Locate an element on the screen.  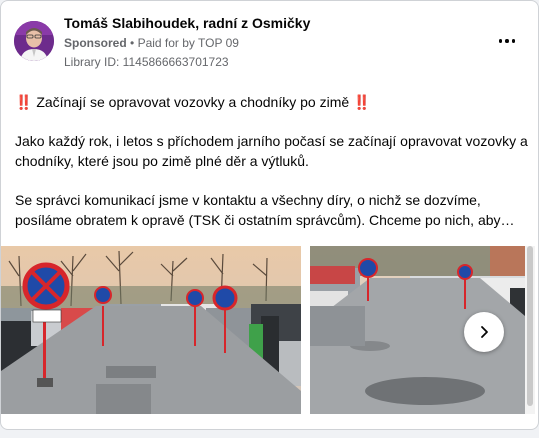
author-name: Tomáš Slabihoudek, radní z Osmičky is located at coordinates (187, 23).